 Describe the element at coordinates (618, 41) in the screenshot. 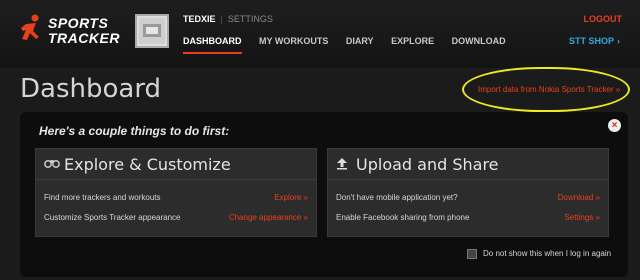

I see `chevron-right-icon: ›` at that location.